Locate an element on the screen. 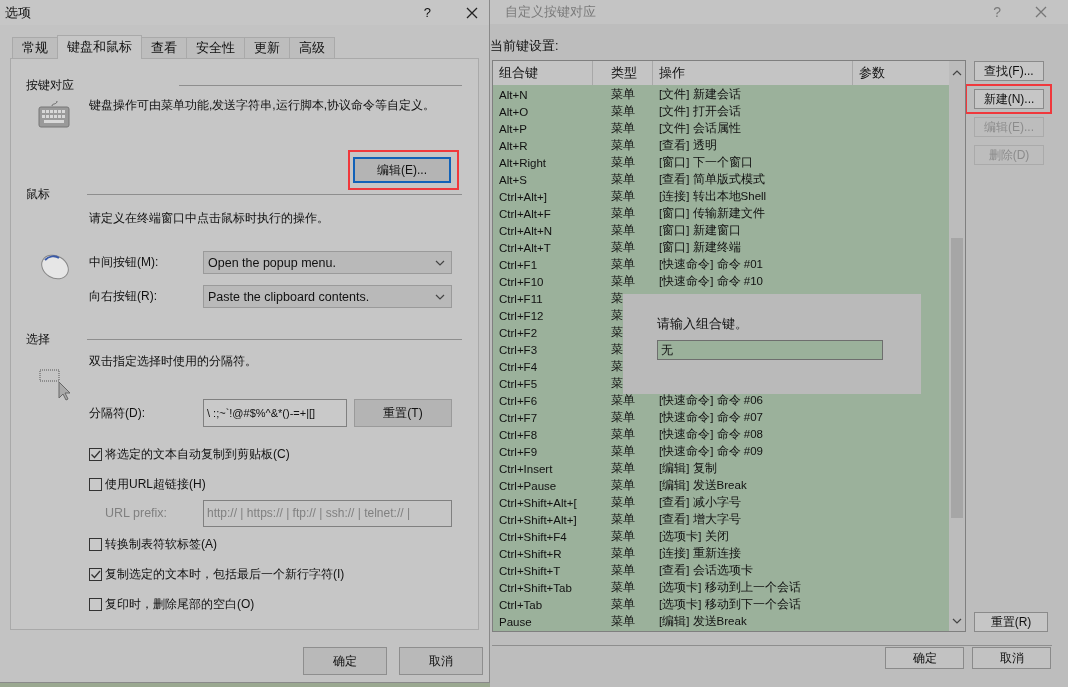 The image size is (1068, 687). table-cell-text: Alt+N is located at coordinates (513, 94).